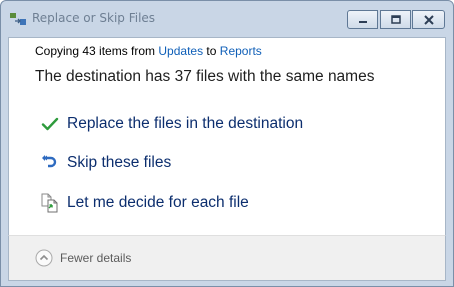 This screenshot has height=287, width=454. I want to click on maximize-icon, so click(395, 19).